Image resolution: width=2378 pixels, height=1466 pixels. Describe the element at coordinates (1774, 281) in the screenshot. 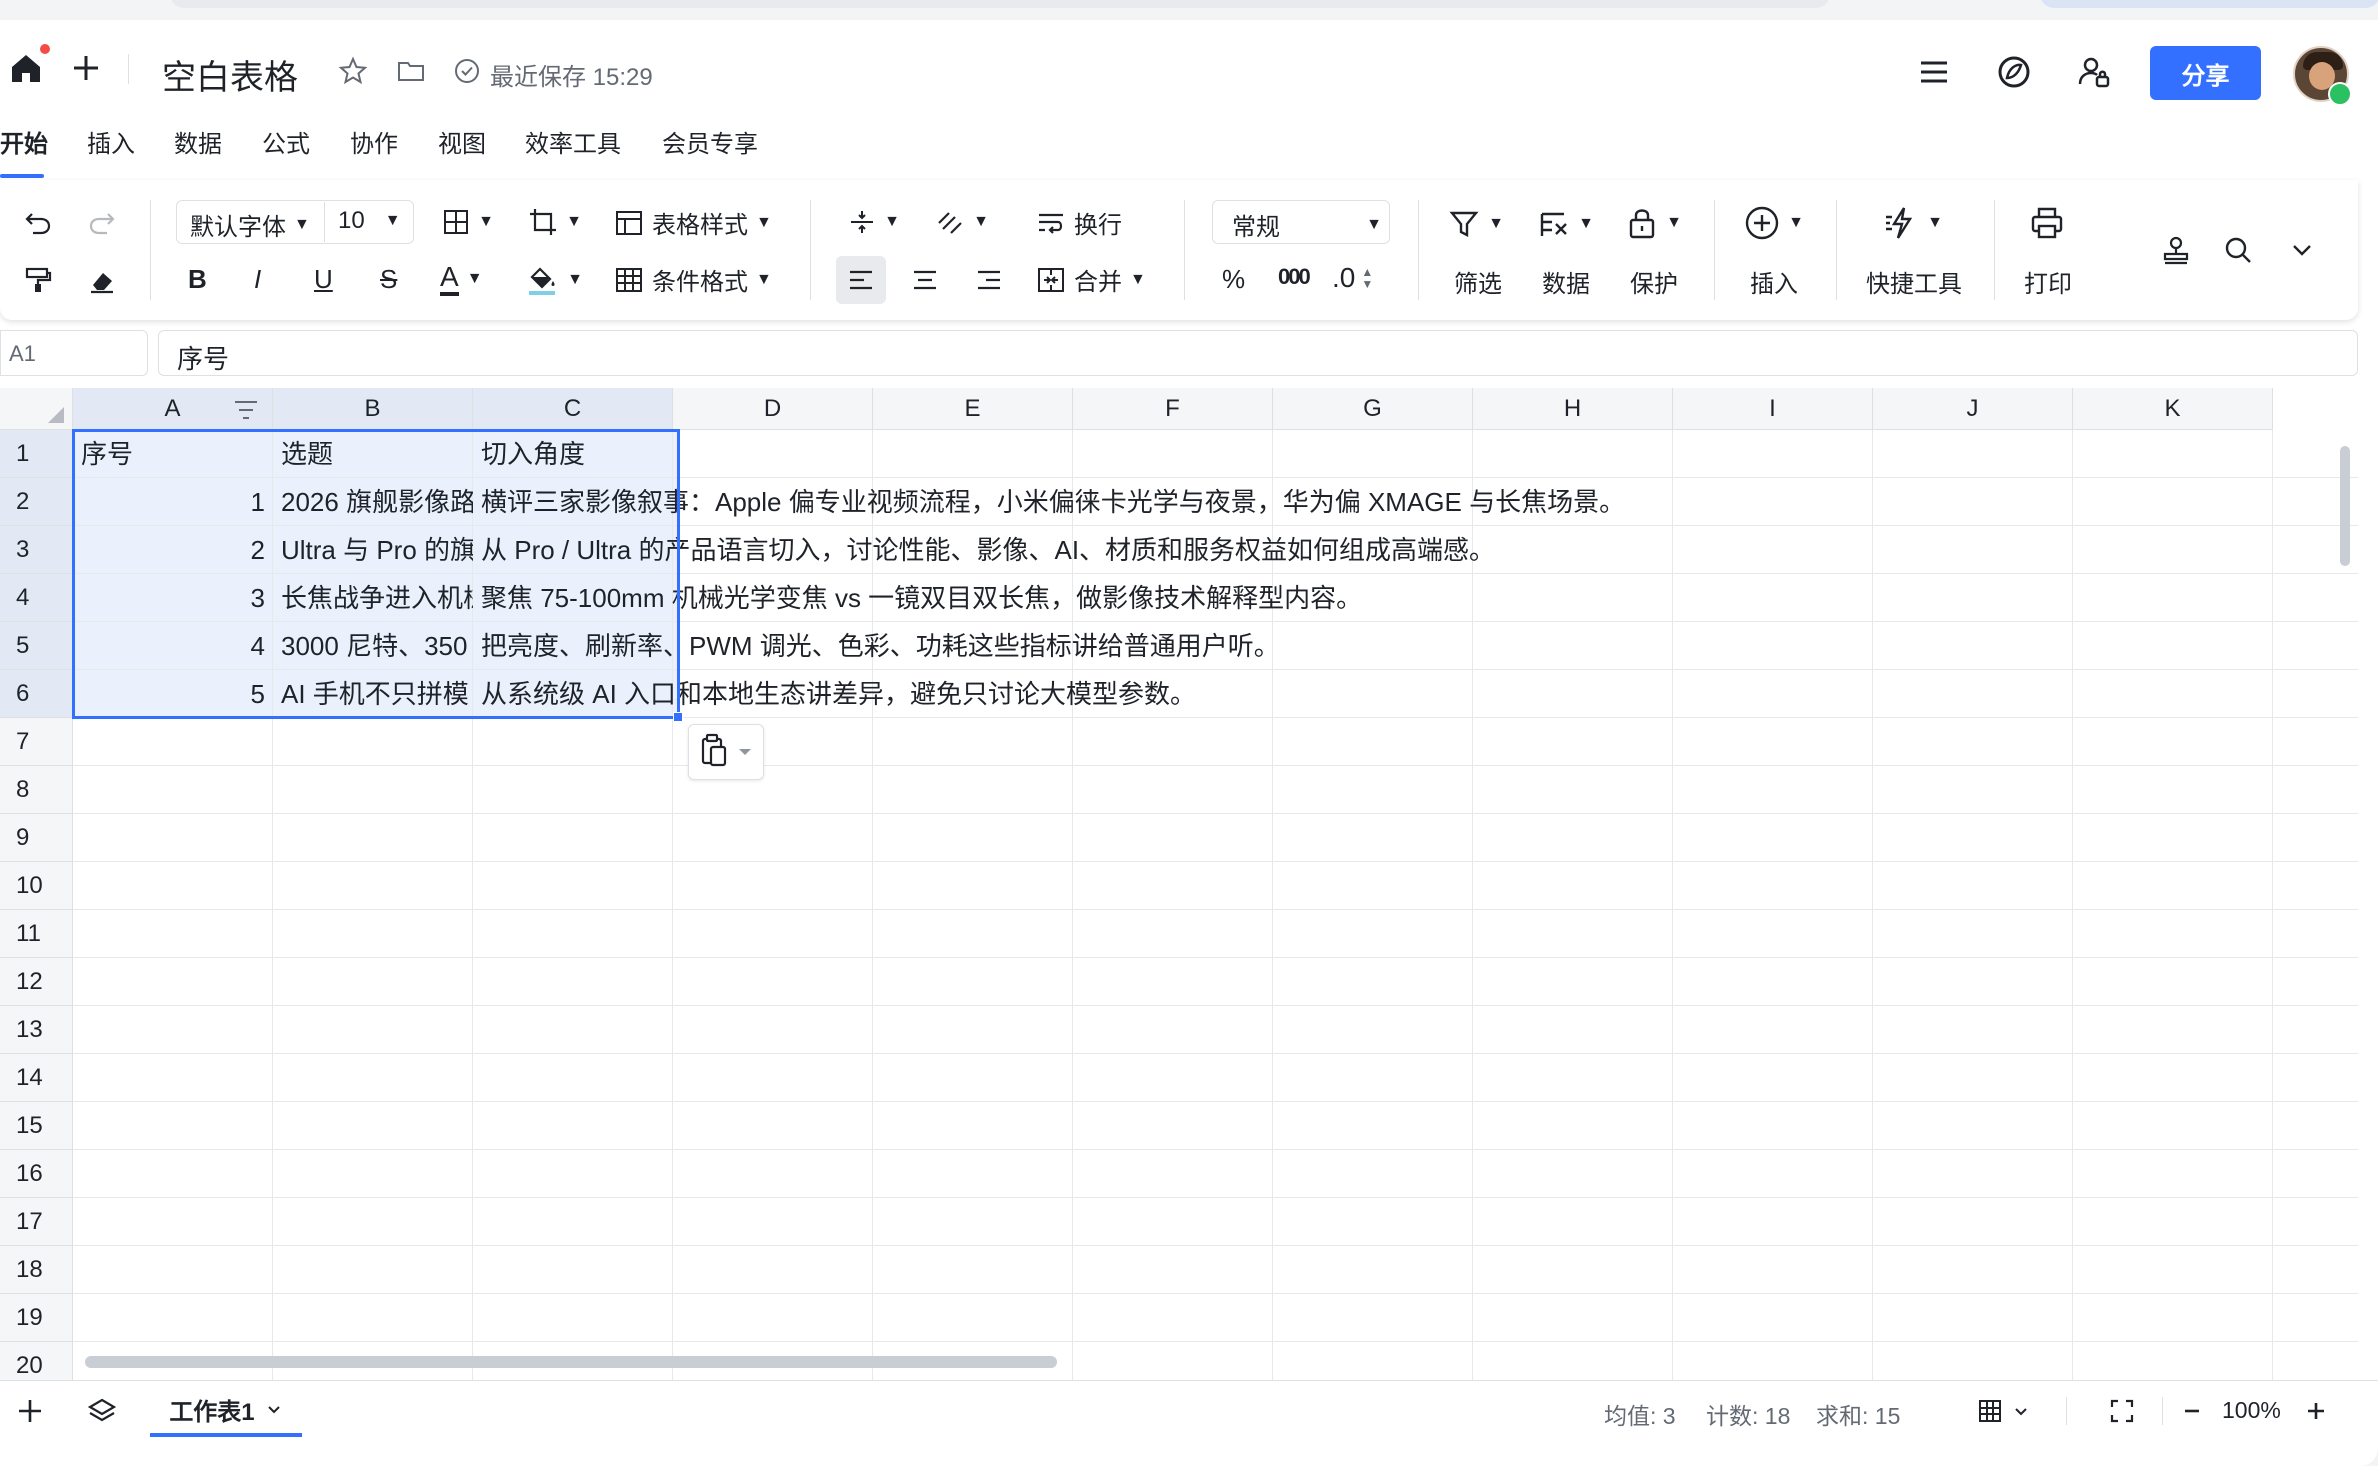

I see `insert-label: 插入` at that location.